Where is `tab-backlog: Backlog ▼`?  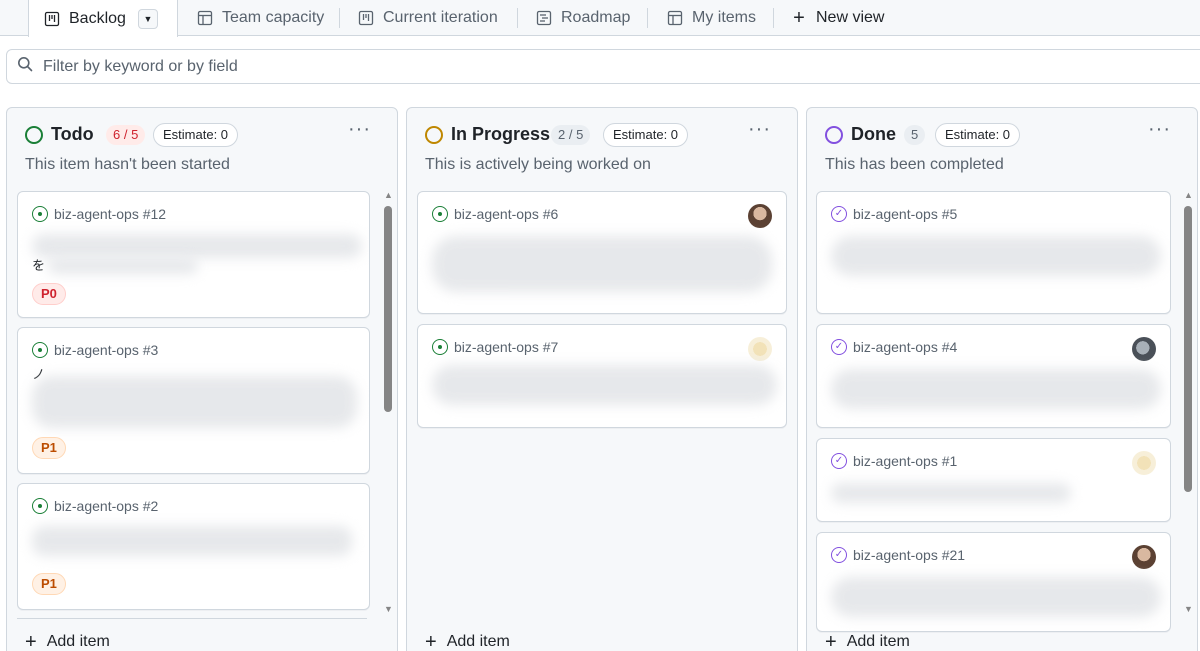
tab-backlog: Backlog ▼ is located at coordinates (103, 18).